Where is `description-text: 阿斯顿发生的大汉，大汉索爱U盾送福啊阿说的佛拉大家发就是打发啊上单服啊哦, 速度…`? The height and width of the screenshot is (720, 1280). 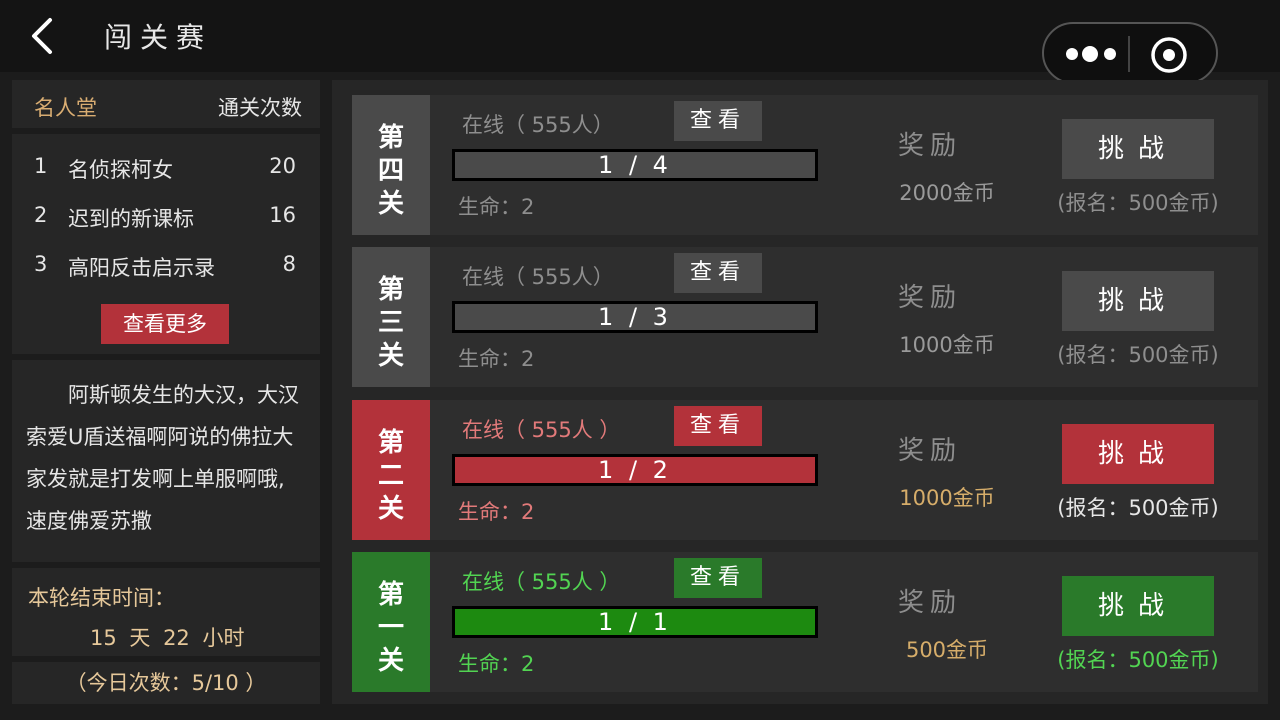
description-text: 阿斯顿发生的大汉，大汉索爱U盾送福啊阿说的佛拉大家发就是打发啊上单服啊哦, 速度… is located at coordinates (162, 458).